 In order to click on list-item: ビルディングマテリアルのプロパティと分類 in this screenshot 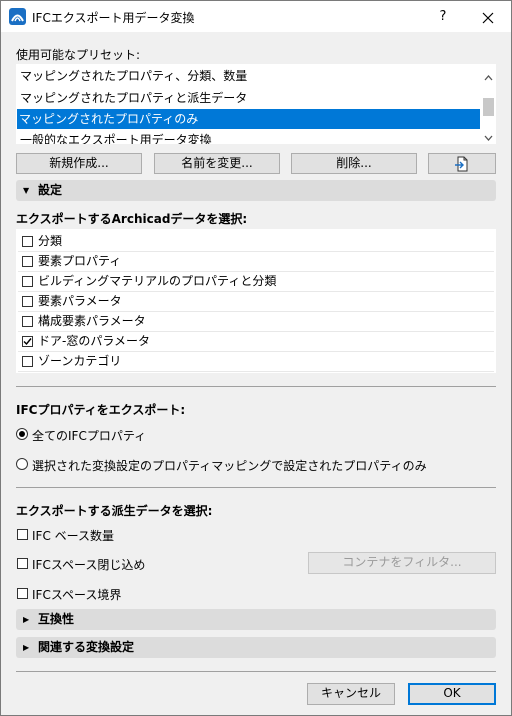, I will do `click(256, 281)`.